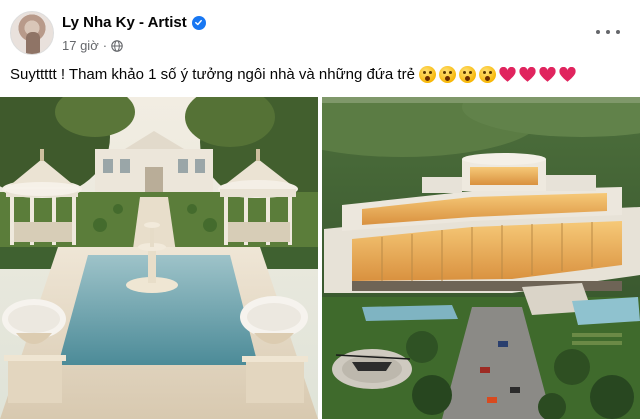 The height and width of the screenshot is (419, 640). I want to click on caption-emojis, so click(497, 74).